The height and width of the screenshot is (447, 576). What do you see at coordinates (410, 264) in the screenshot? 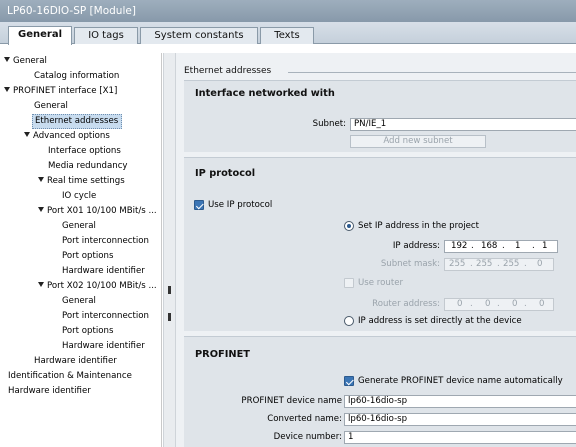
I see `subnet-mask-label: Subnet mask:` at bounding box center [410, 264].